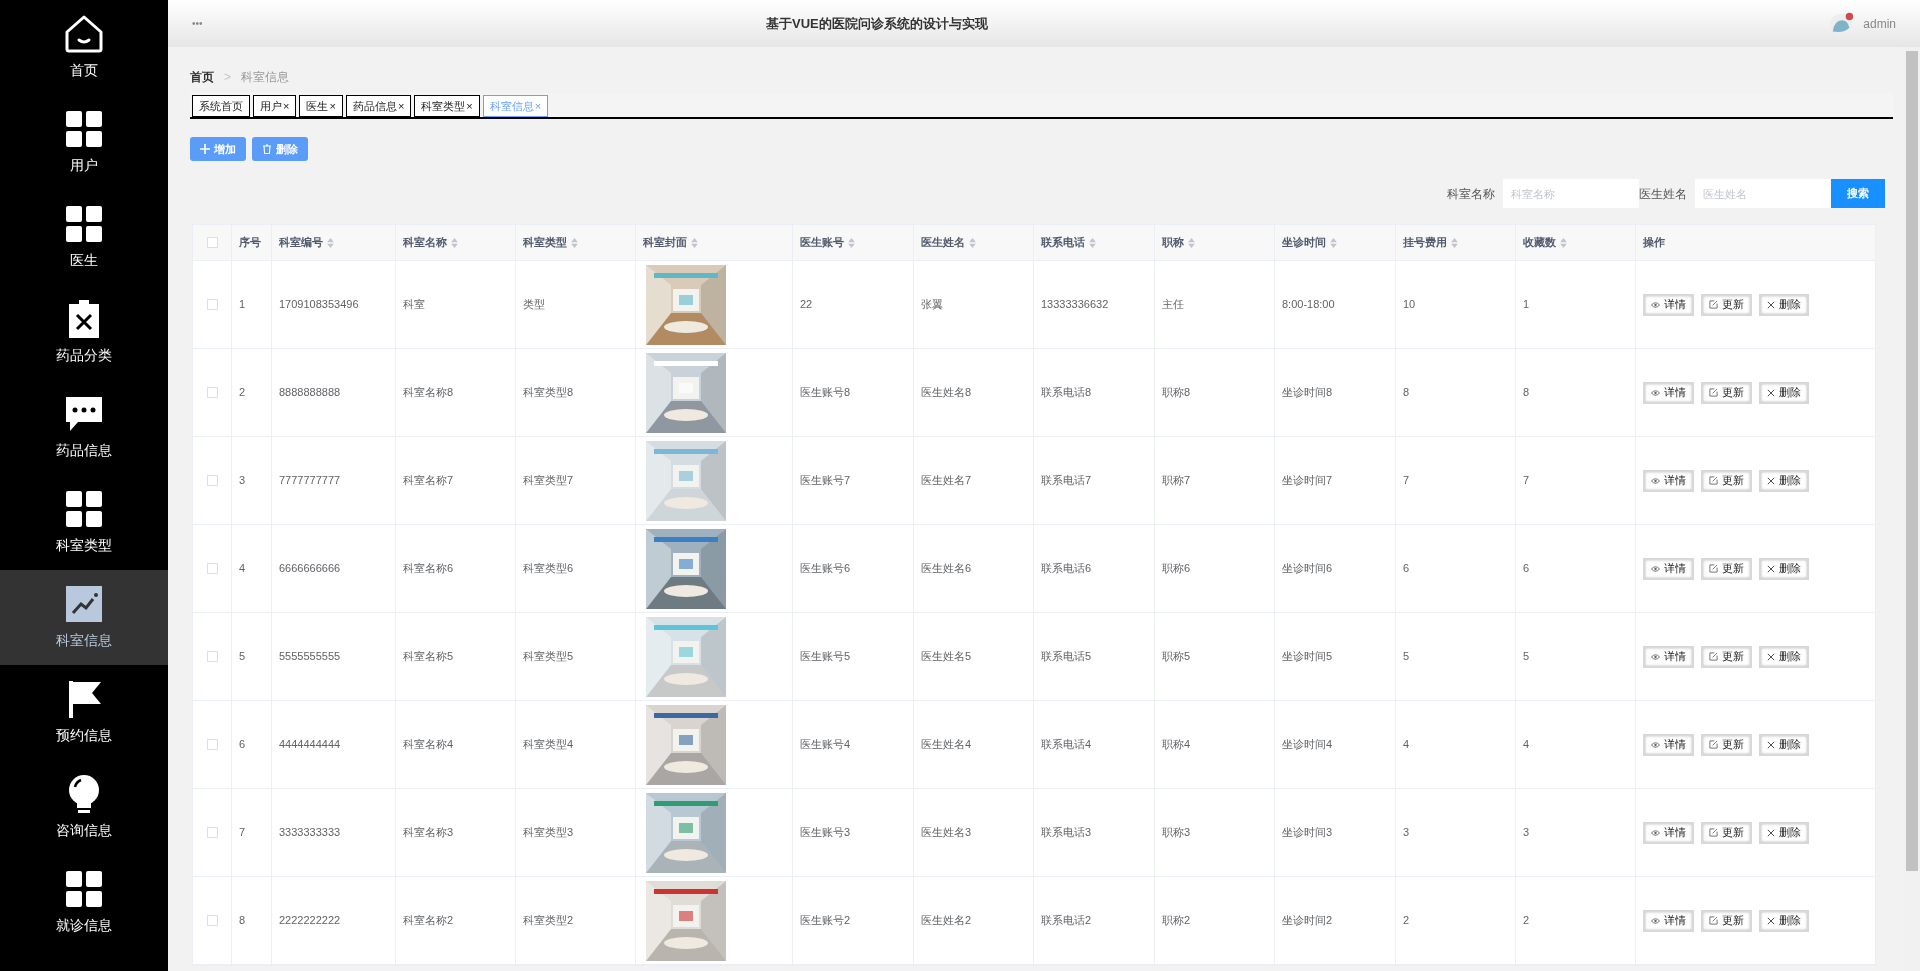 The width and height of the screenshot is (1920, 971). I want to click on sidebar-item: 预约信息, so click(84, 712).